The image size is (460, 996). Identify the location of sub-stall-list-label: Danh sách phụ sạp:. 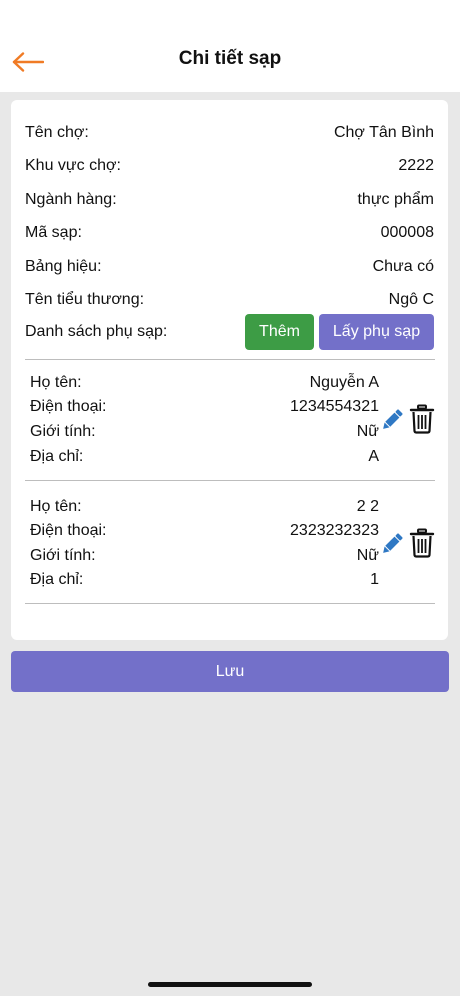
(96, 331).